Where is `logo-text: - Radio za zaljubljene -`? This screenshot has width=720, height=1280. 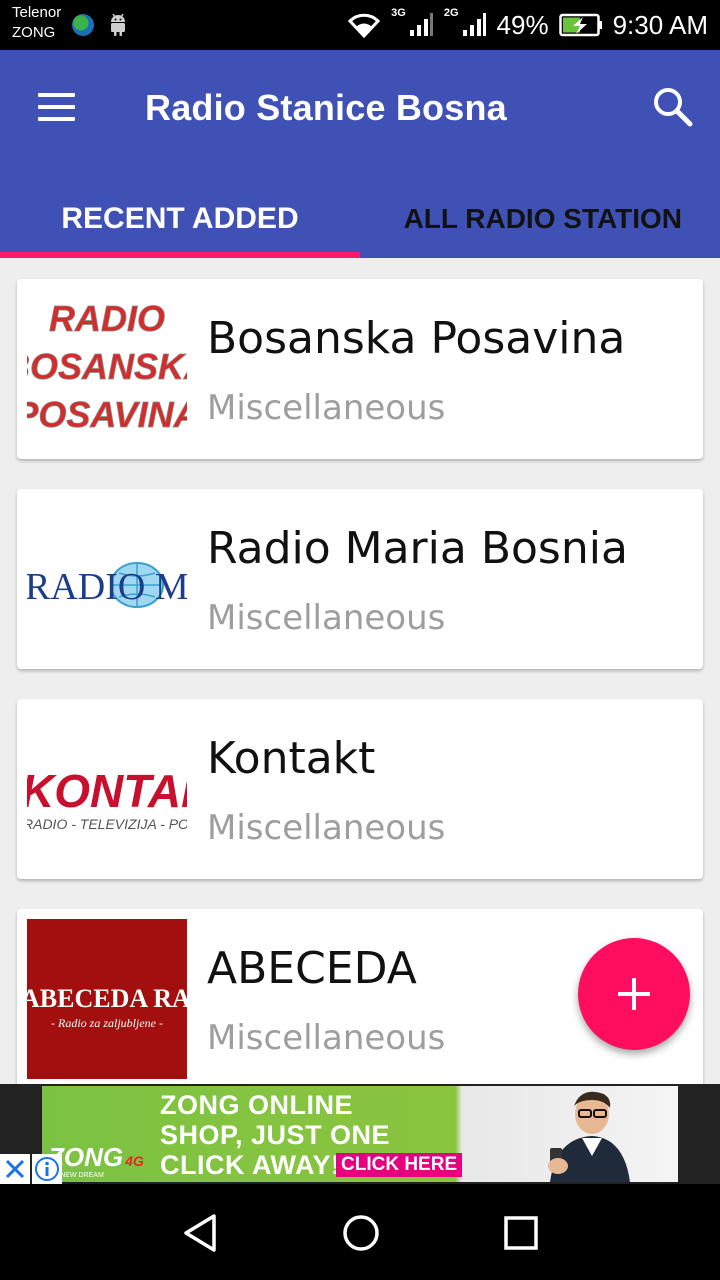
logo-text: - Radio za zaljubljene - is located at coordinates (107, 1023).